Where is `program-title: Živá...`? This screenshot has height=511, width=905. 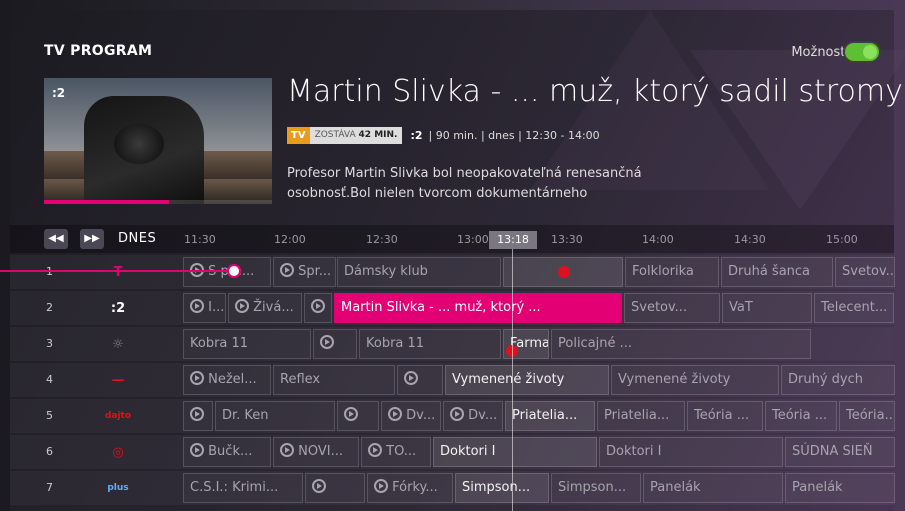
program-title: Živá... is located at coordinates (273, 307).